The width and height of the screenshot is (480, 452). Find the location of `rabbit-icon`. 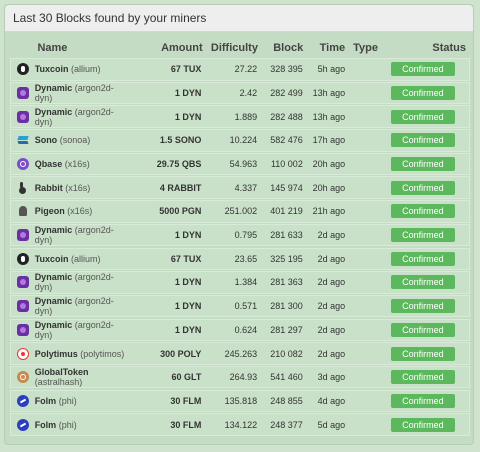

rabbit-icon is located at coordinates (23, 187).